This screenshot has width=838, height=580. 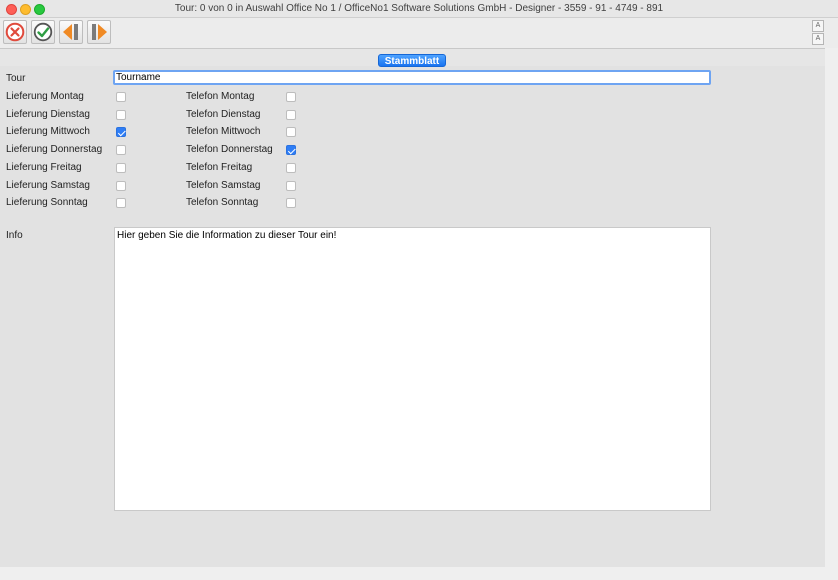 I want to click on delivery-day-label: Lieferung Montag, so click(x=45, y=96).